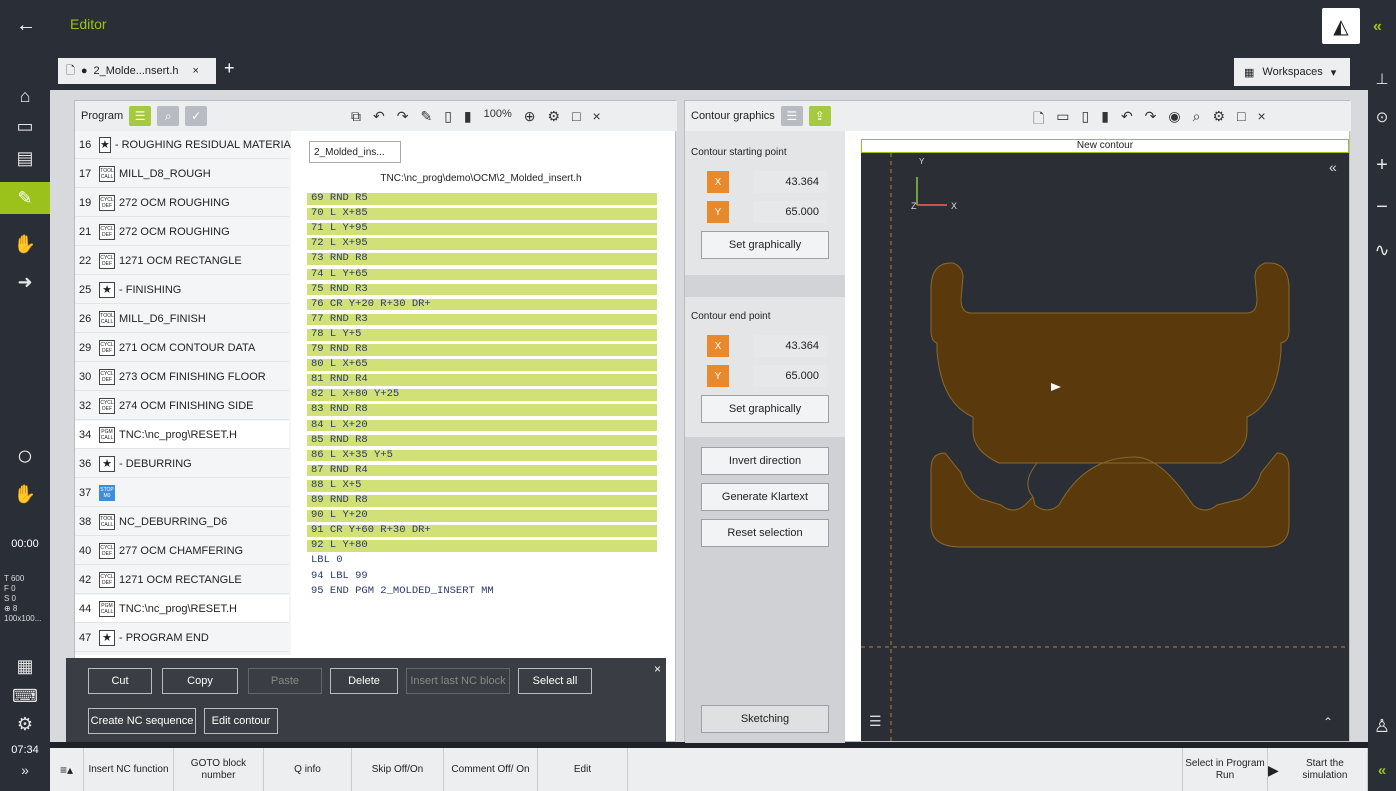  I want to click on expand-up-icon: ⌃, so click(1328, 722).